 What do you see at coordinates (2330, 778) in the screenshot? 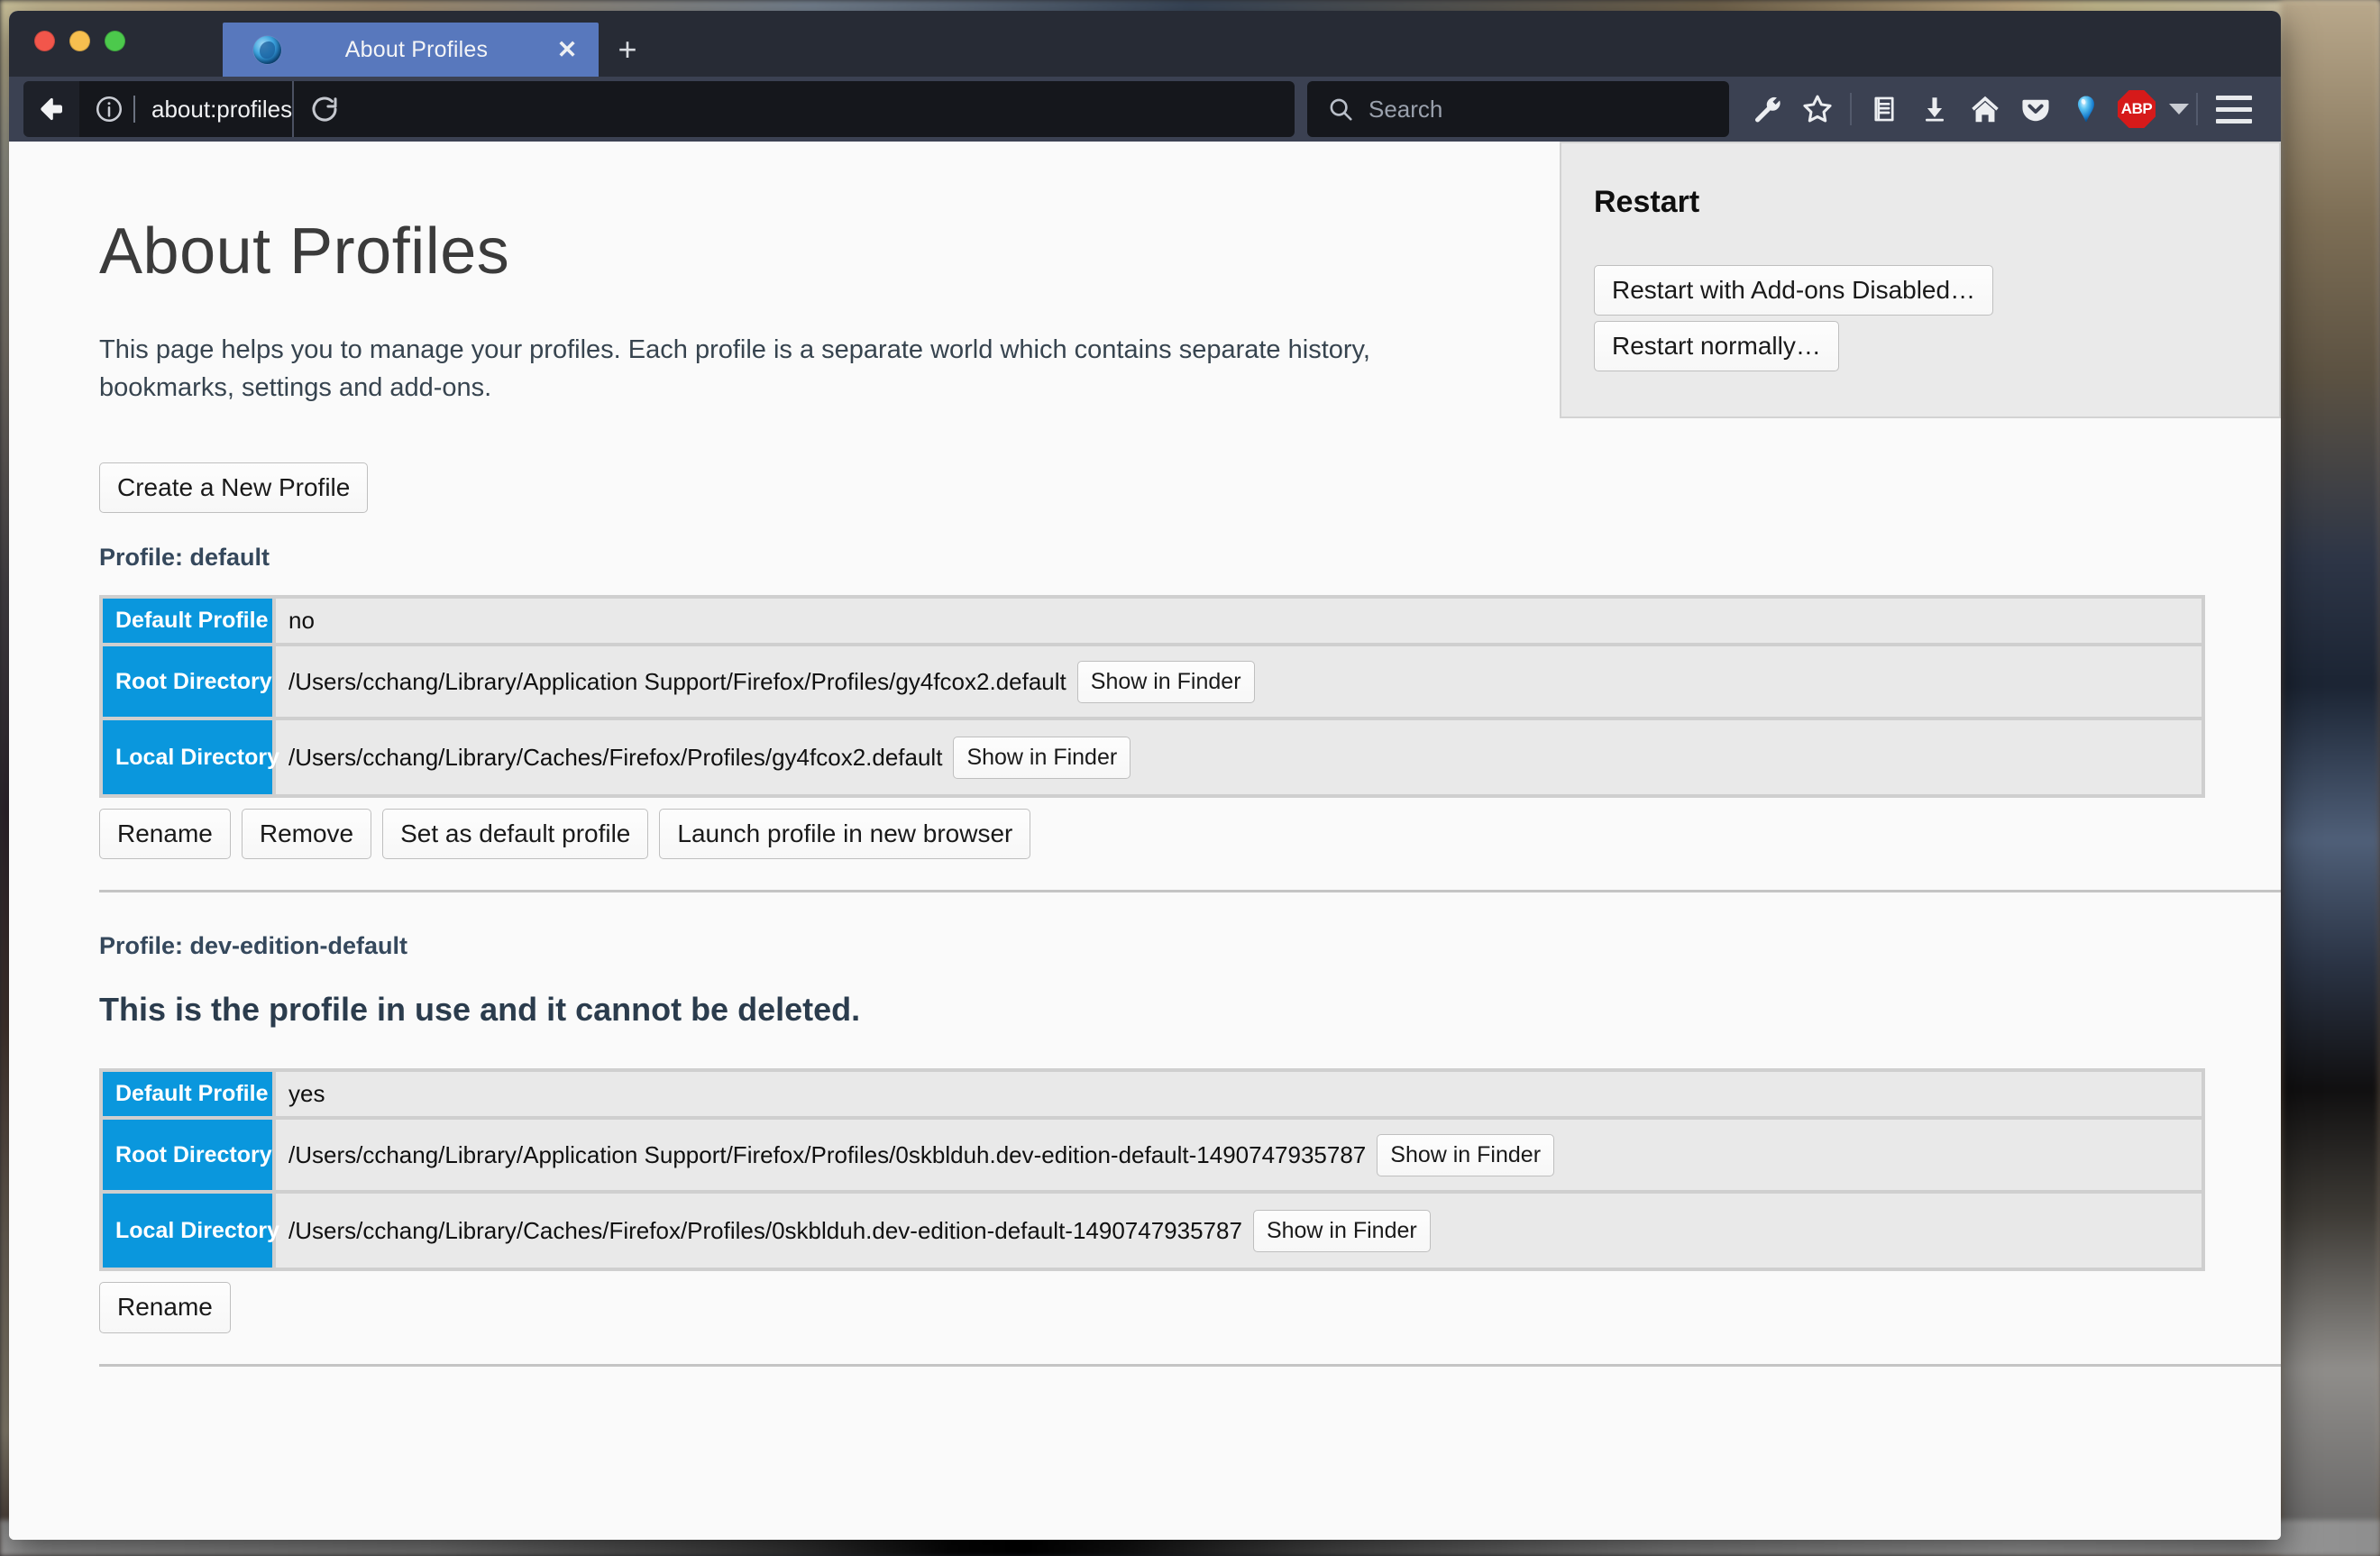
I see `desktop-background-right-edge` at bounding box center [2330, 778].